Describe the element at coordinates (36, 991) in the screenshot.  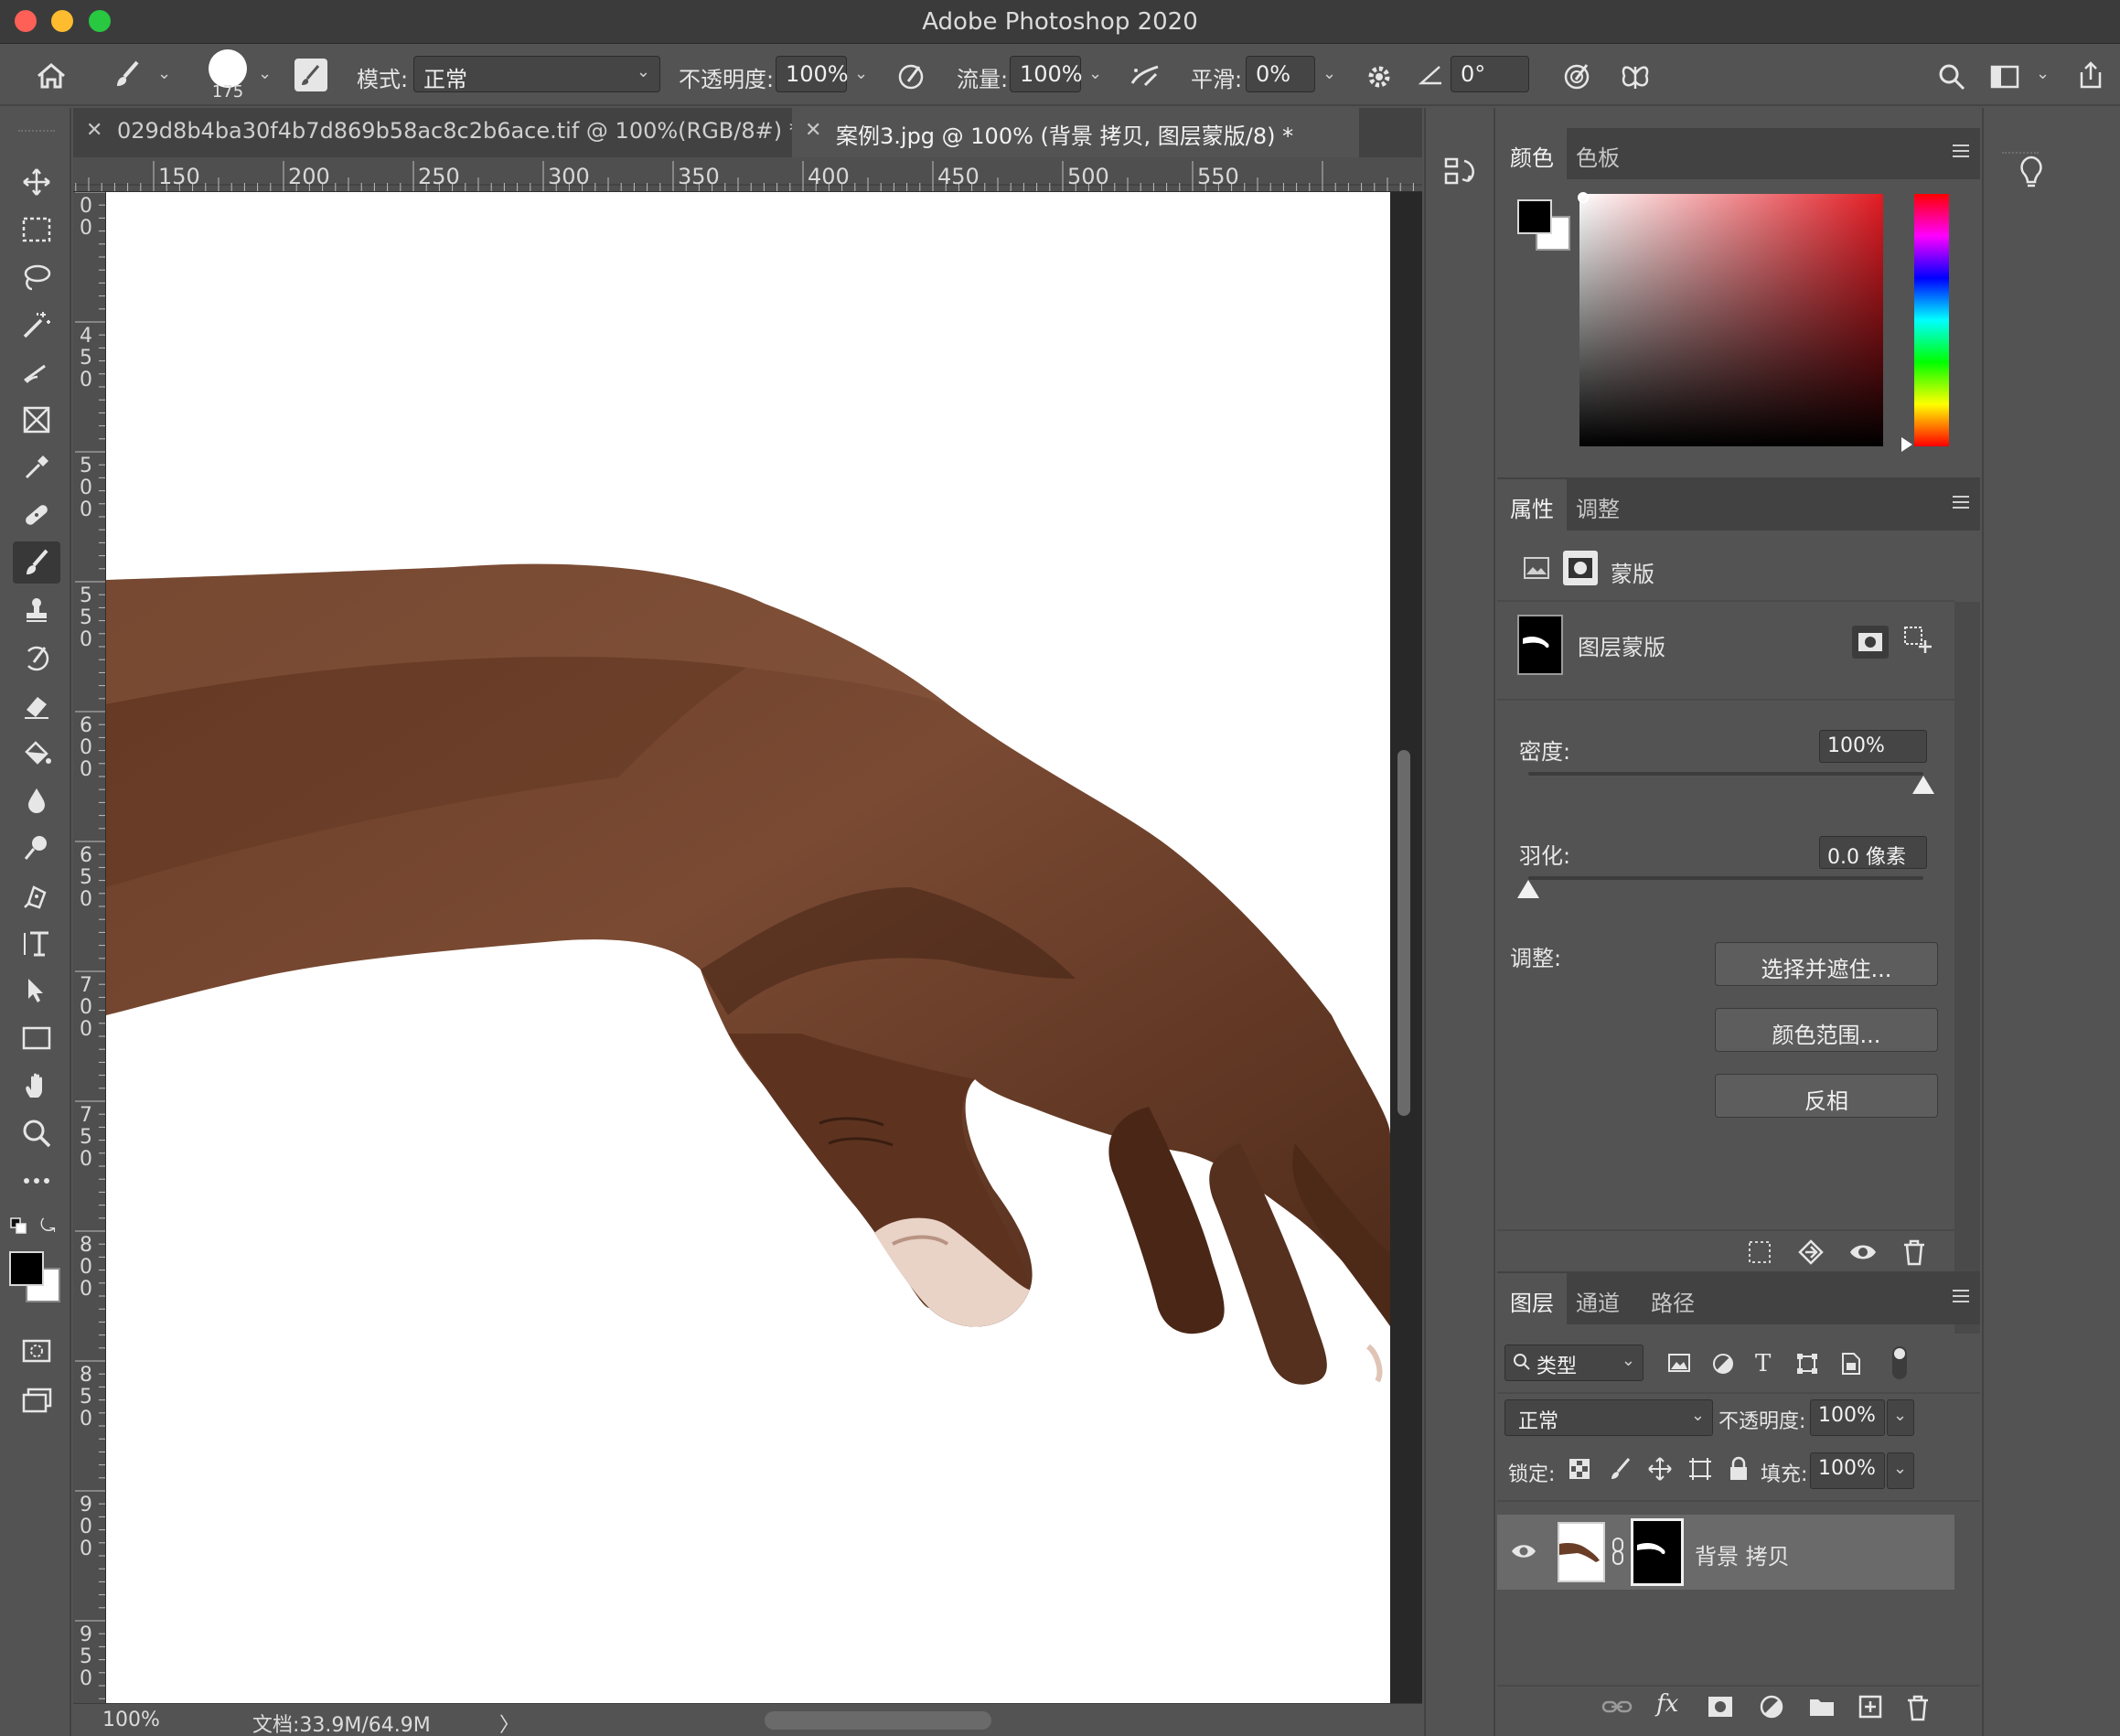
I see `path-selection-tool-icon` at that location.